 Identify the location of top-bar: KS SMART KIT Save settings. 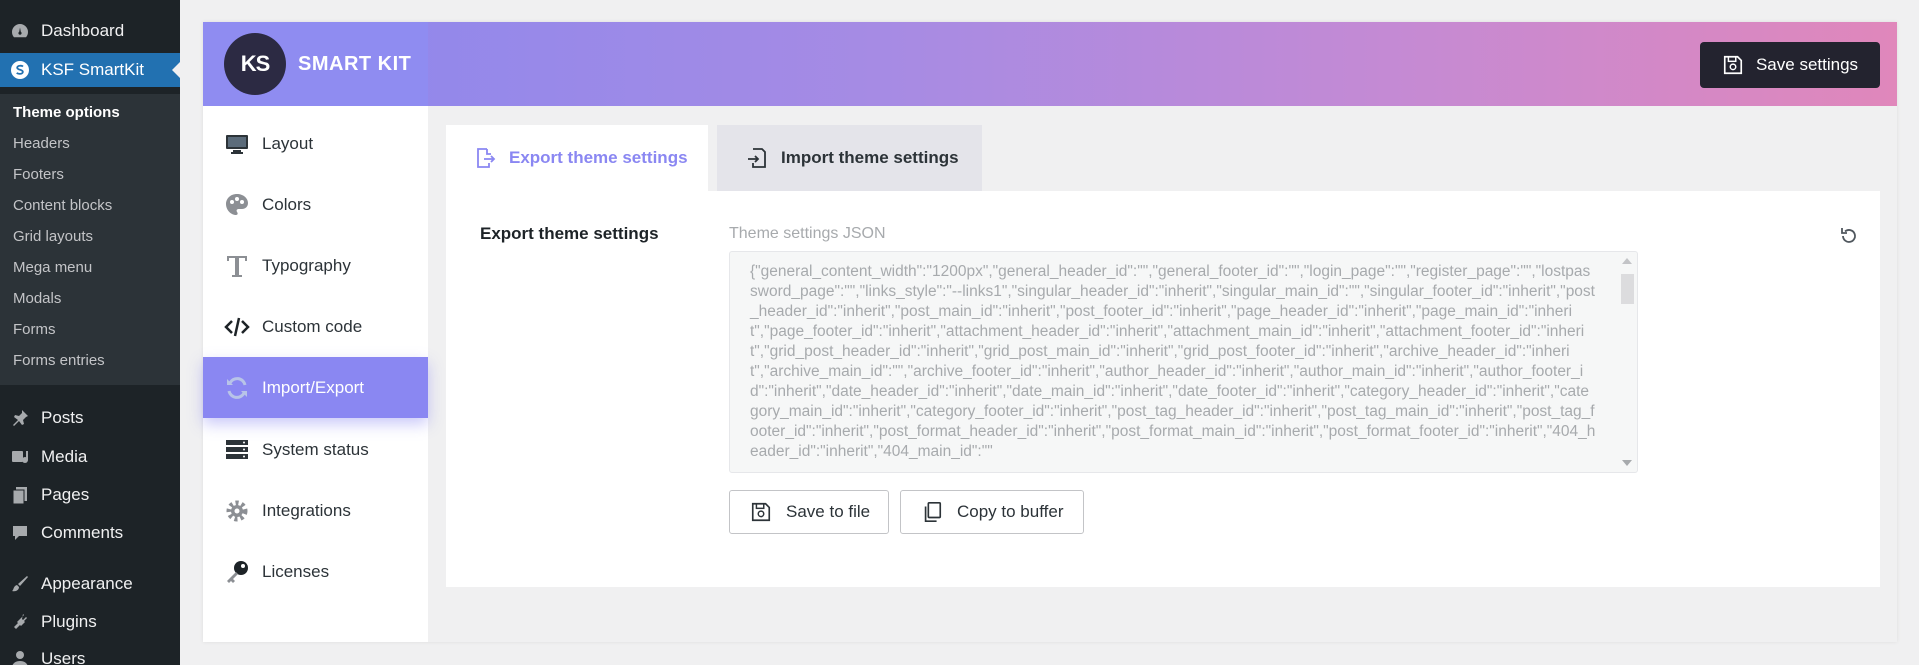
(1050, 64).